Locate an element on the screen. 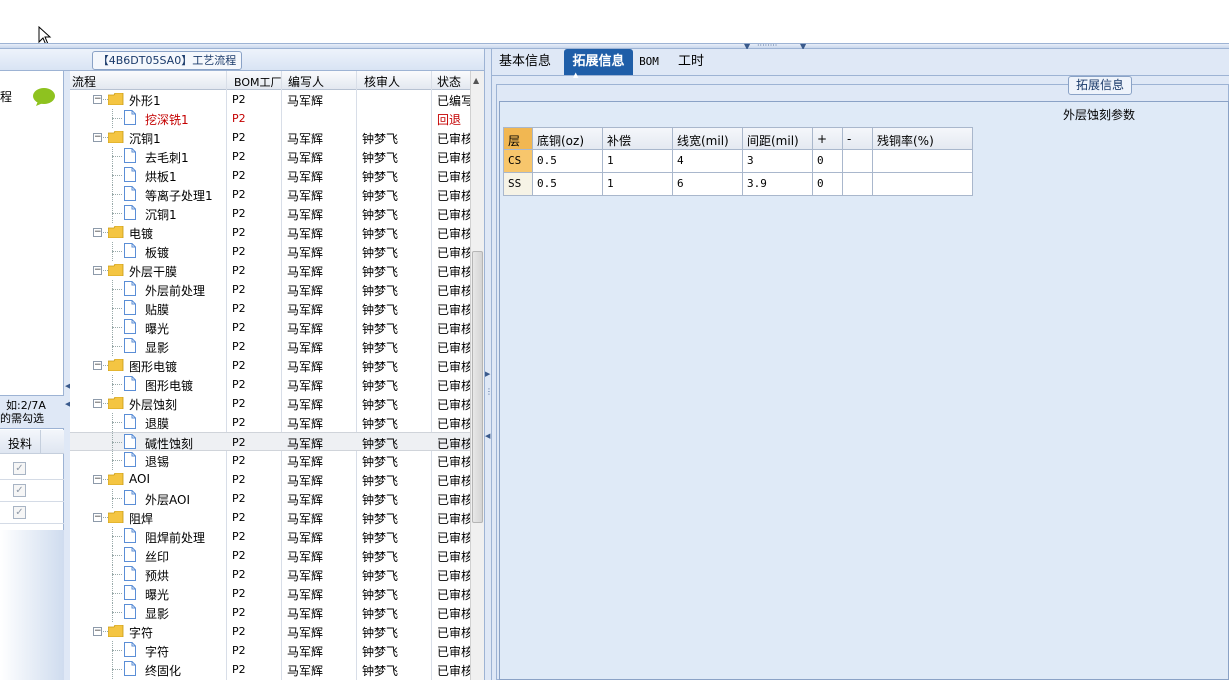 Image resolution: width=1229 pixels, height=680 pixels. tree-group-row: − 外形1 P2 马军辉 已编写 is located at coordinates (270, 99).